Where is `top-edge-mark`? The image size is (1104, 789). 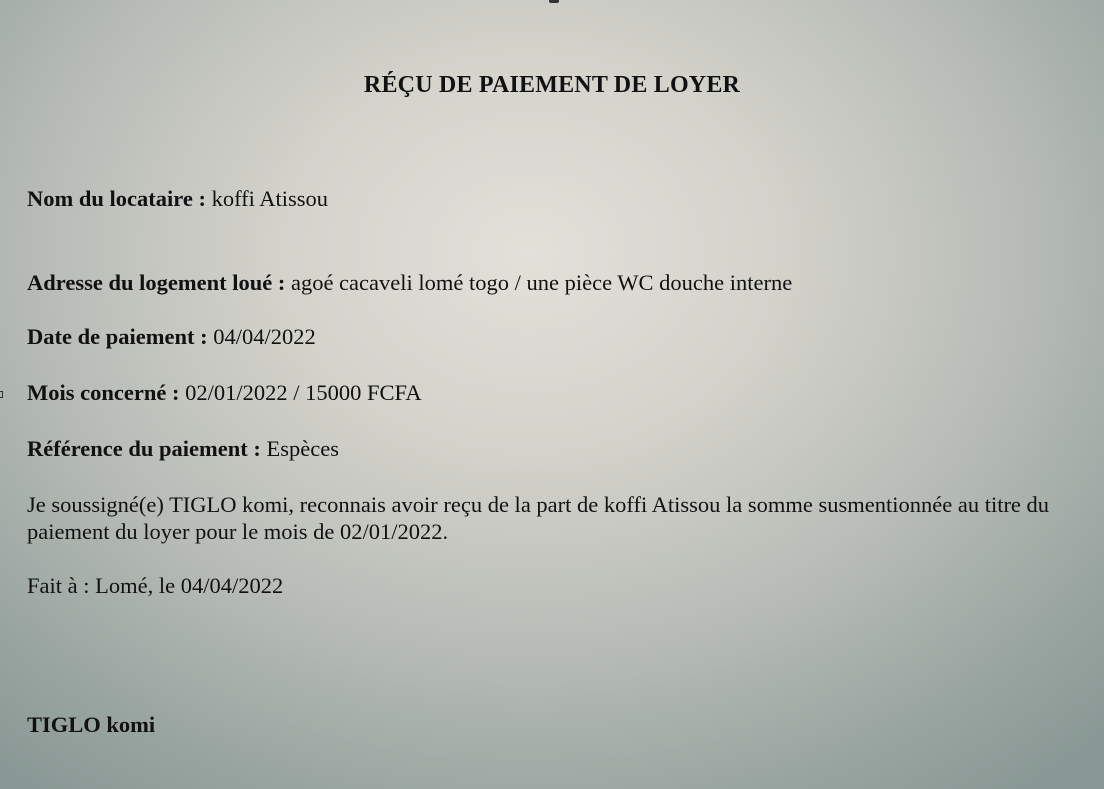 top-edge-mark is located at coordinates (554, 1).